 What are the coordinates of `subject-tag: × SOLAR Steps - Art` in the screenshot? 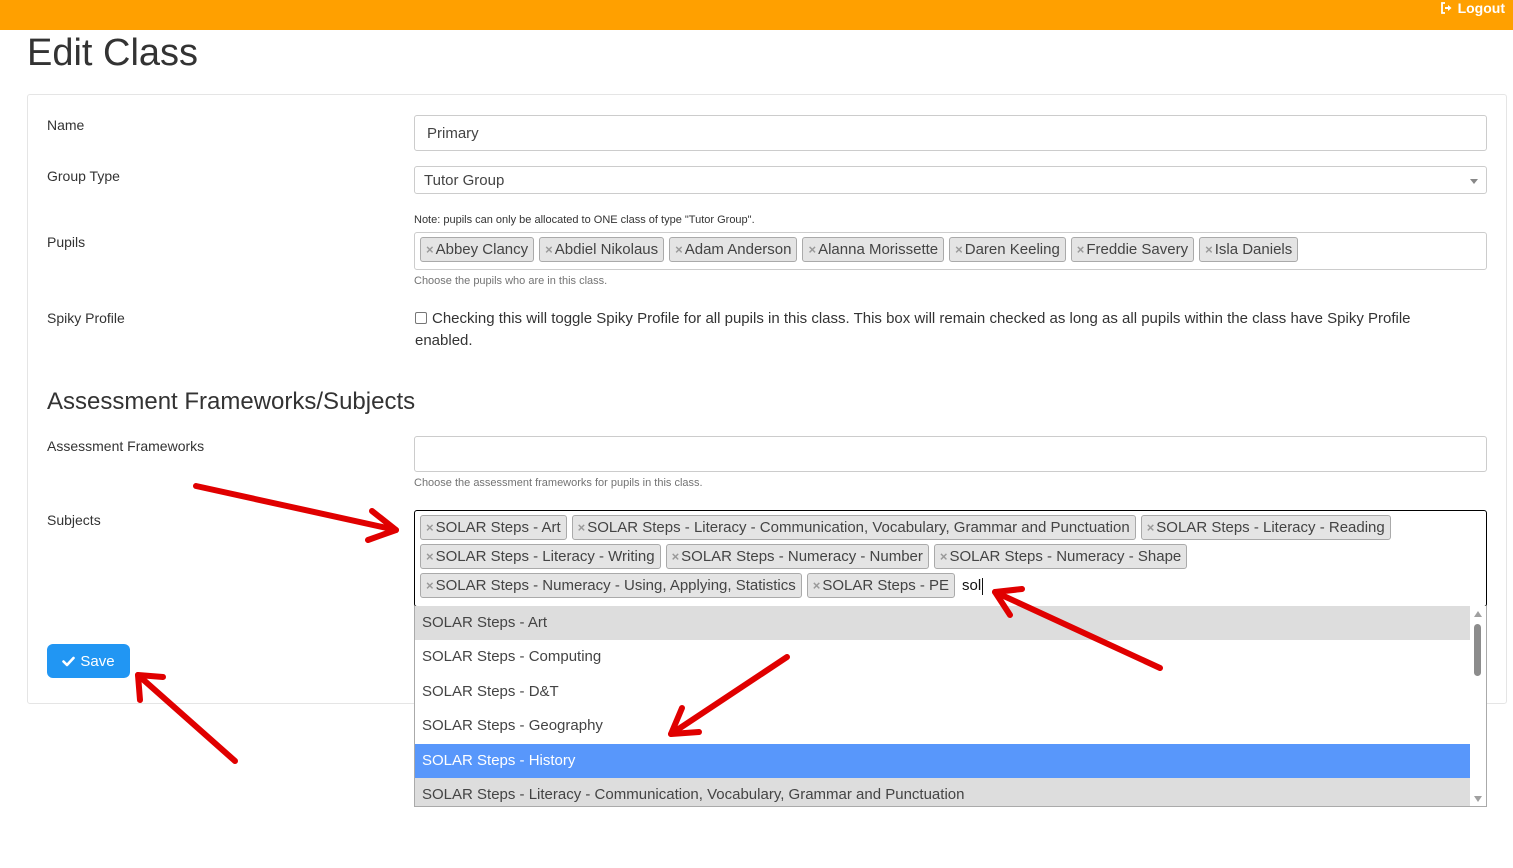 It's located at (493, 527).